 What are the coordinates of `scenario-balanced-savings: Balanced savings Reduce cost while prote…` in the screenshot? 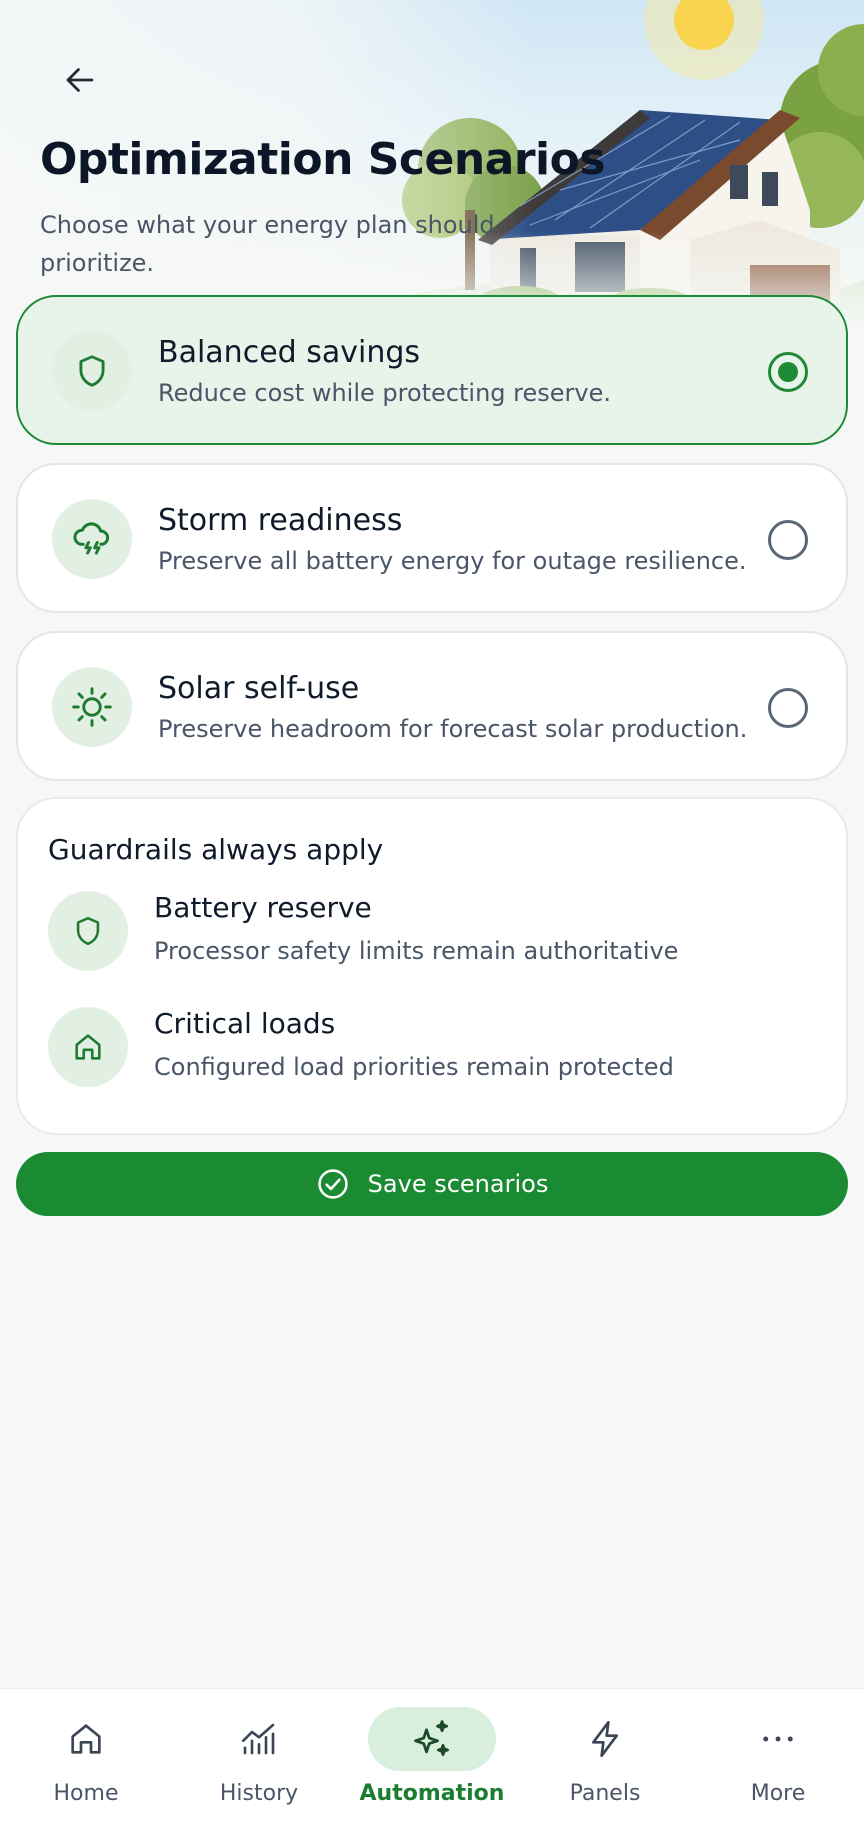 It's located at (432, 370).